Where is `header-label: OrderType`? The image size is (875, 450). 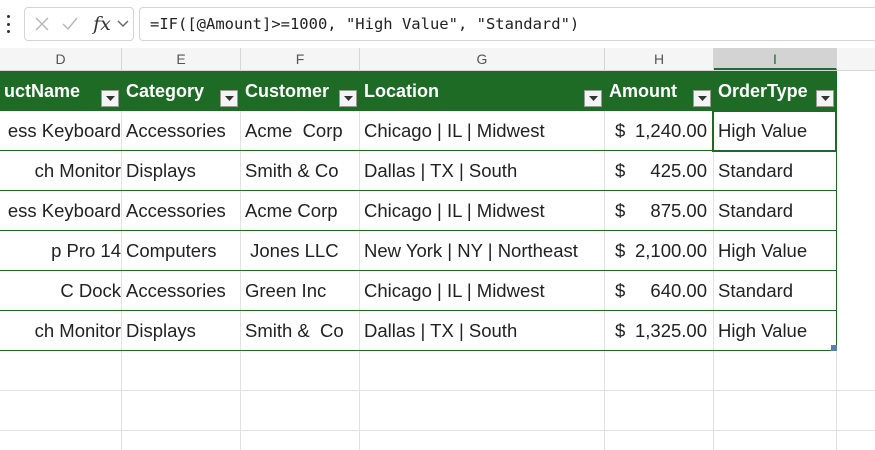 header-label: OrderType is located at coordinates (763, 91).